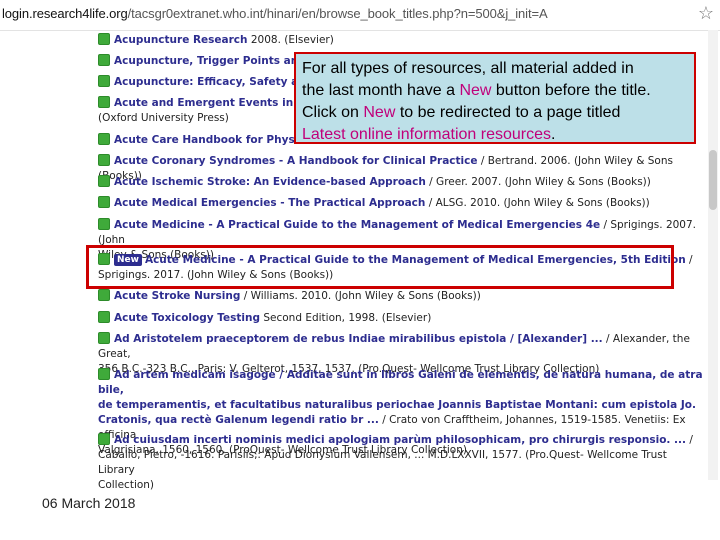 This screenshot has width=720, height=540. Describe the element at coordinates (571, 90) in the screenshot. I see `callout-text: button before the title.` at that location.